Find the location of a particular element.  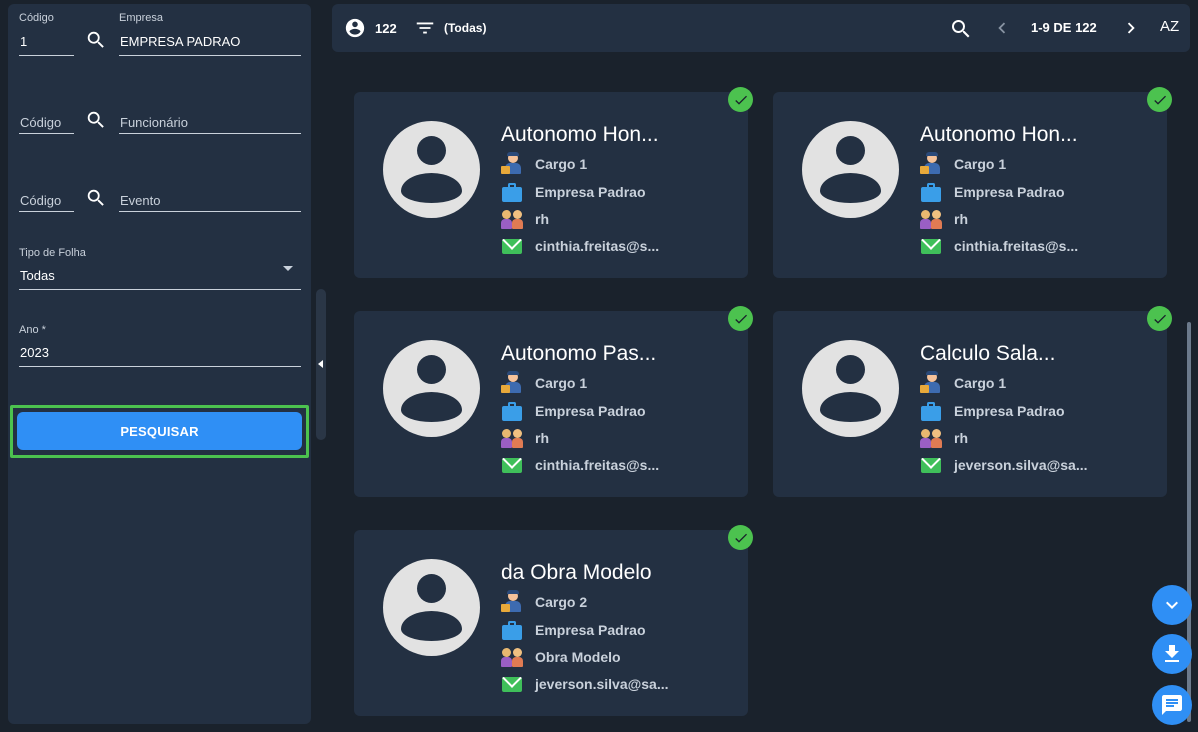

tipo-folha-select: Tipo de Folha Todas is located at coordinates (160, 268).